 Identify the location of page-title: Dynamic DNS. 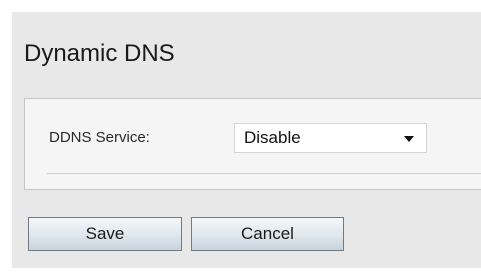
(99, 53).